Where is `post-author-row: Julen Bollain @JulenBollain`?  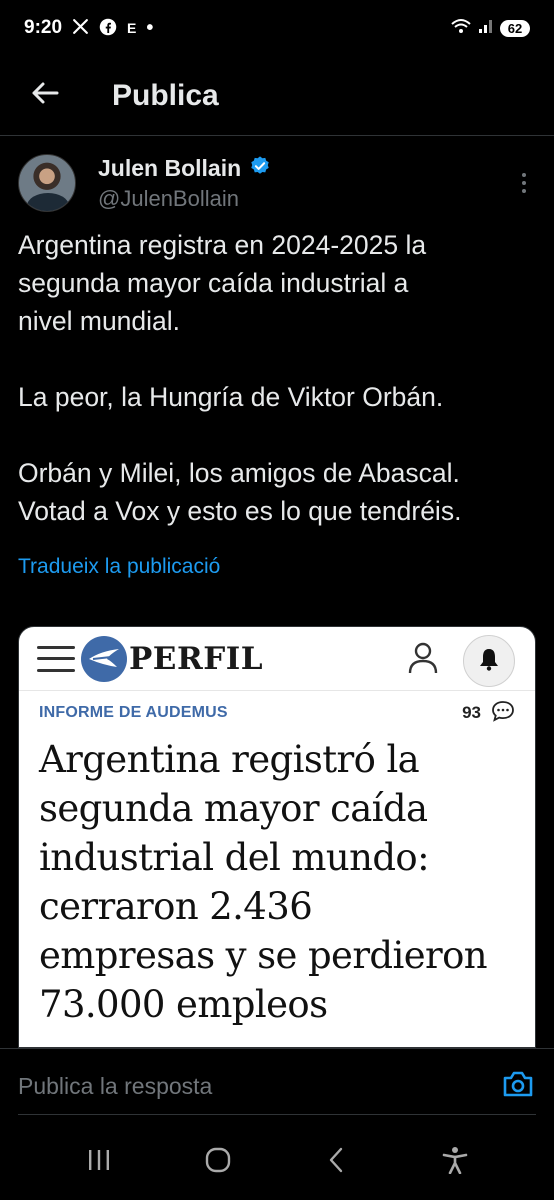
post-author-row: Julen Bollain @JulenBollain is located at coordinates (278, 183).